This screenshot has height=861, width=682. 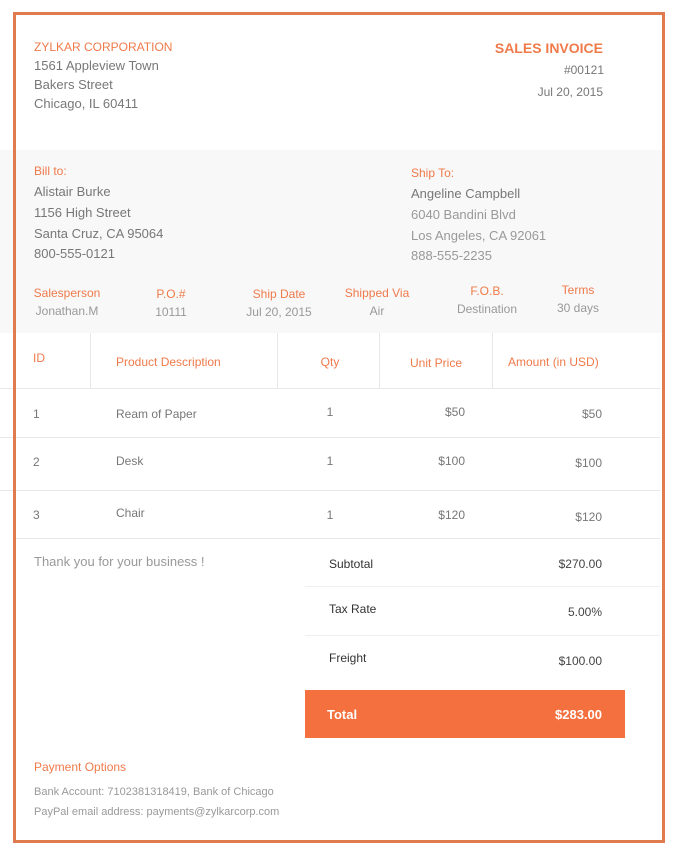 I want to click on subtotal-label: Subtotal, so click(x=351, y=564).